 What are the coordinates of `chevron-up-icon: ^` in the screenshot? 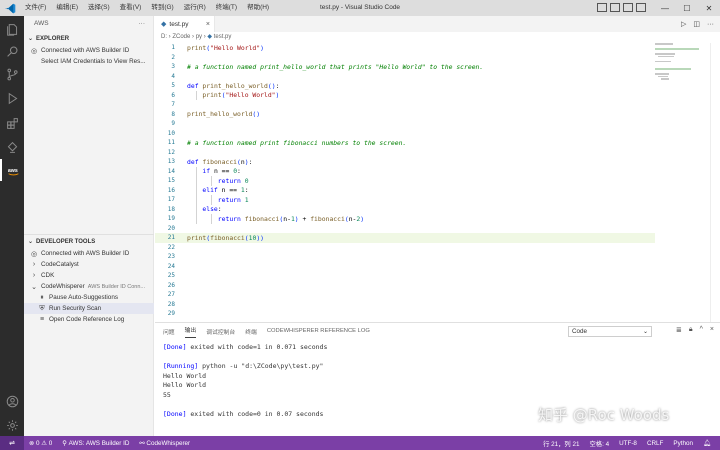 It's located at (701, 330).